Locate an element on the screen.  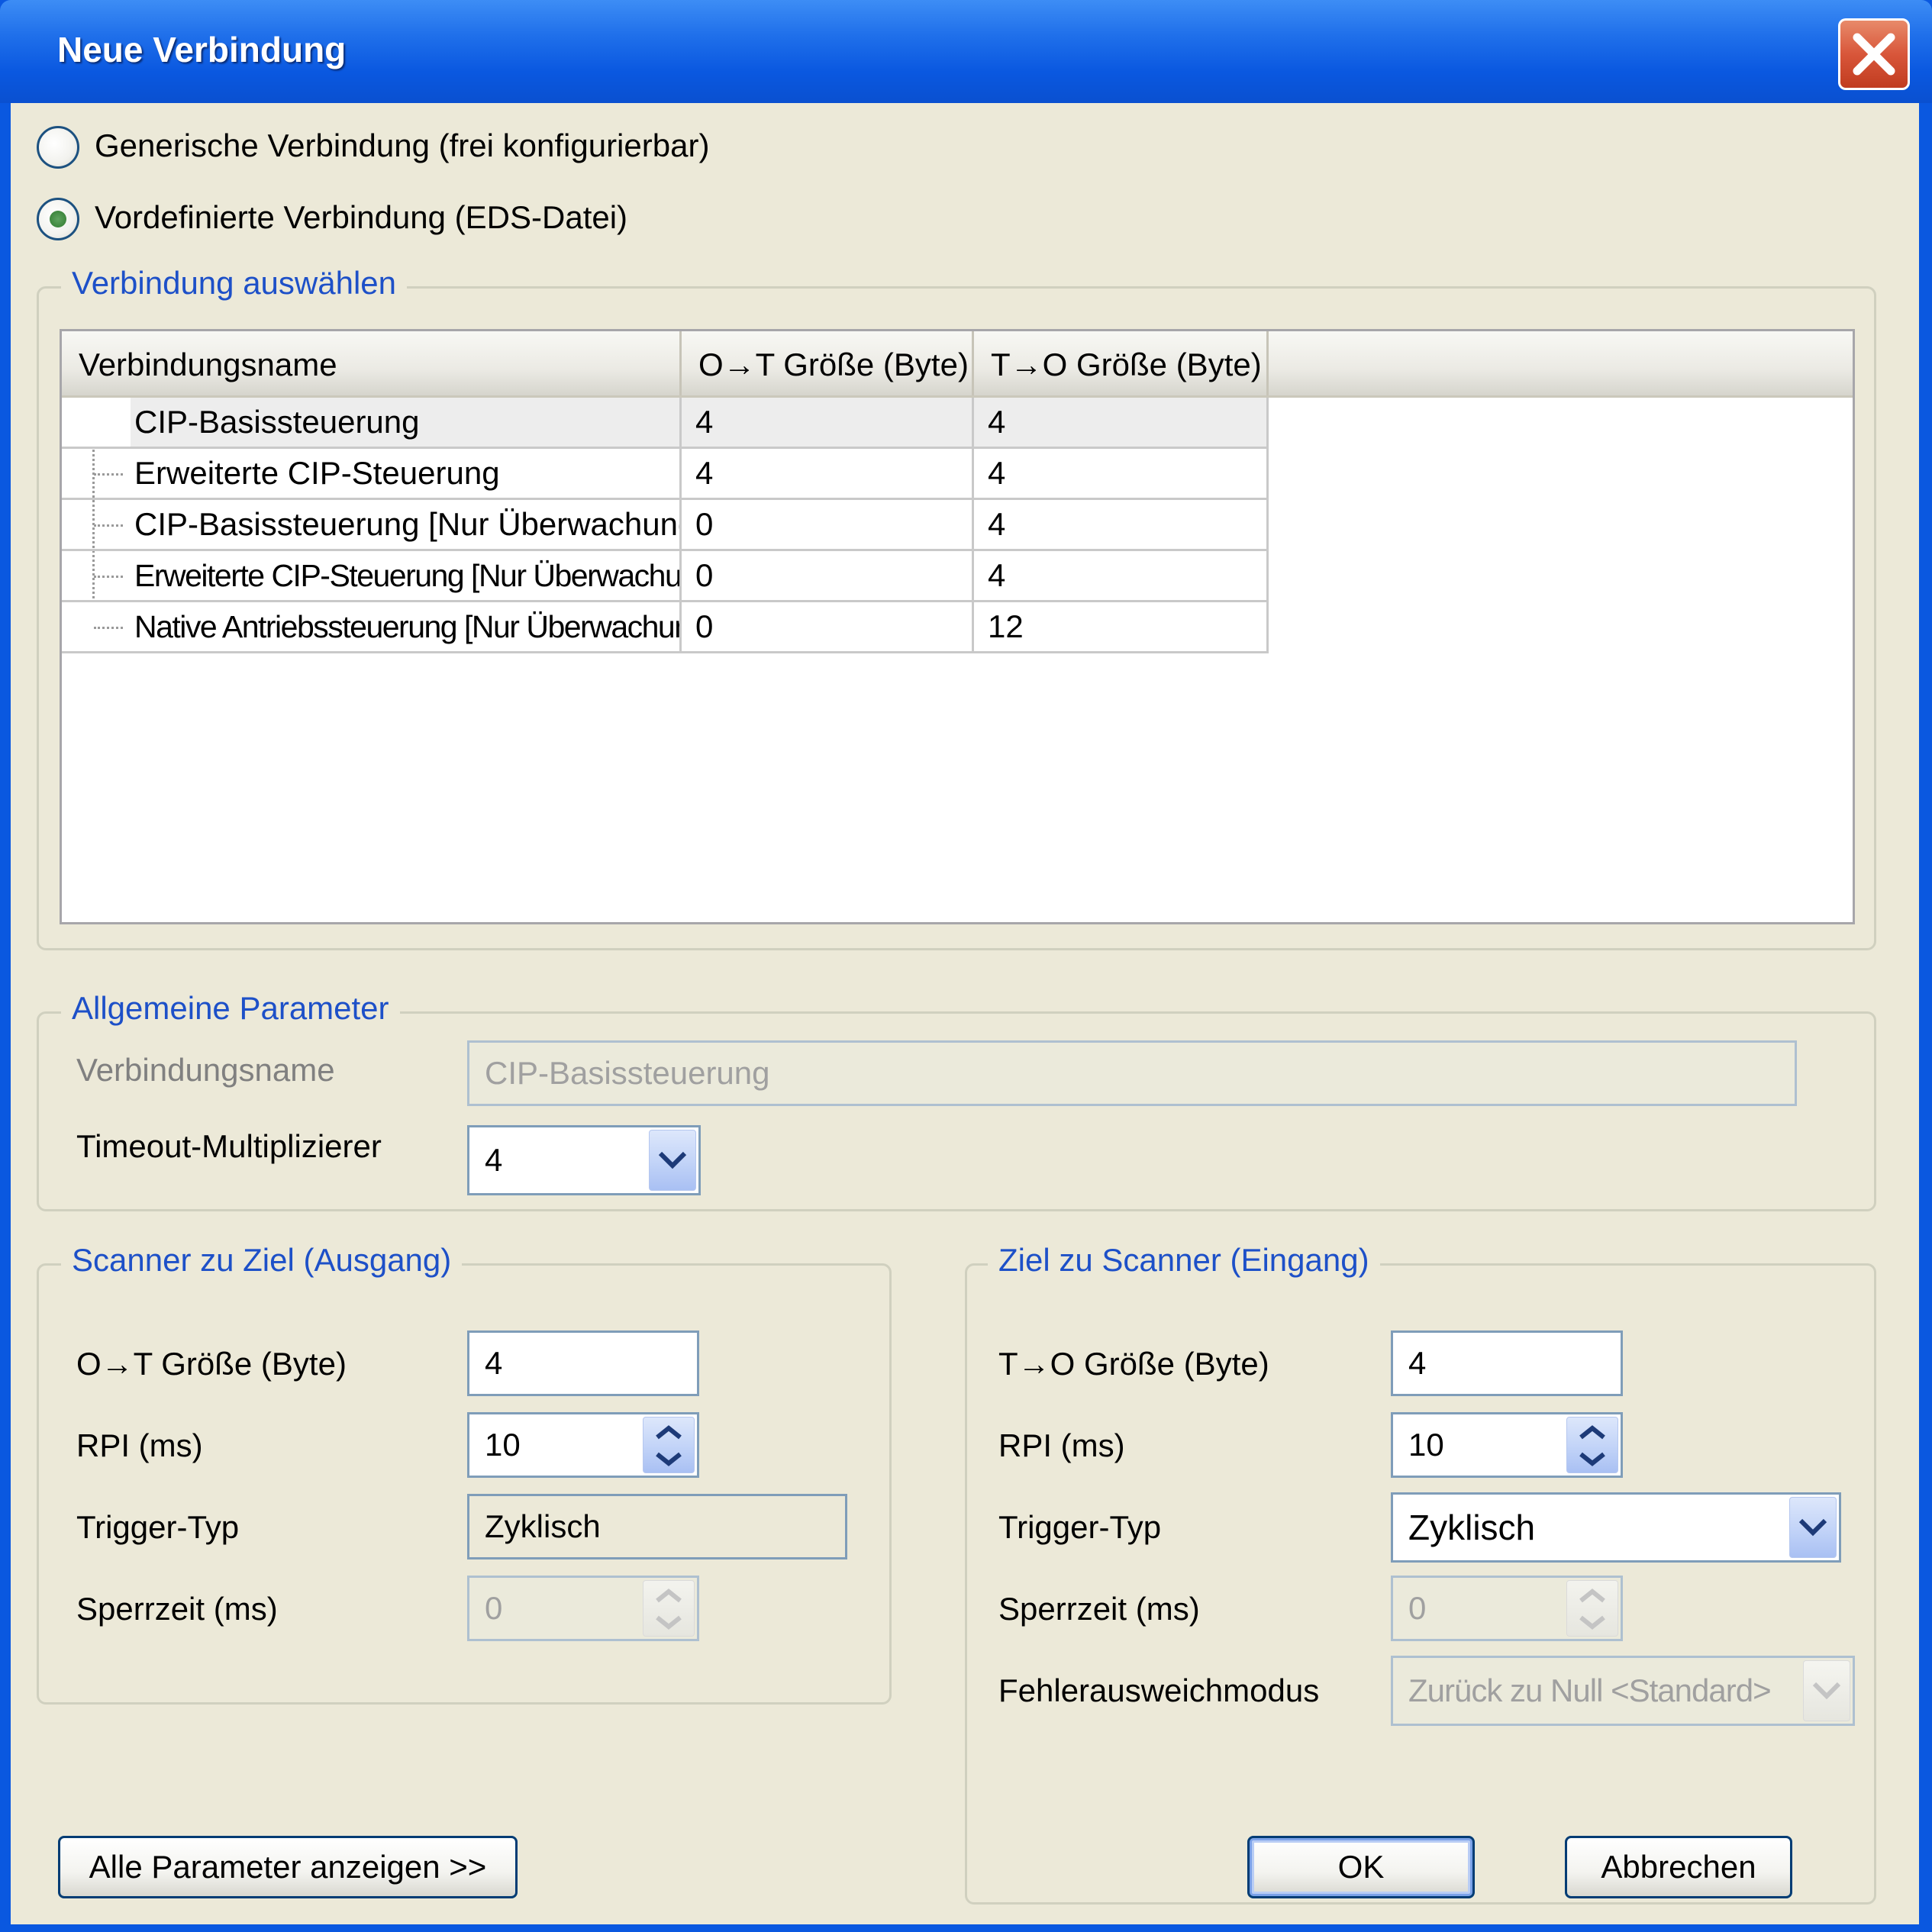
connection-name-field: CIP-Basissteuerung is located at coordinates (1132, 1073).